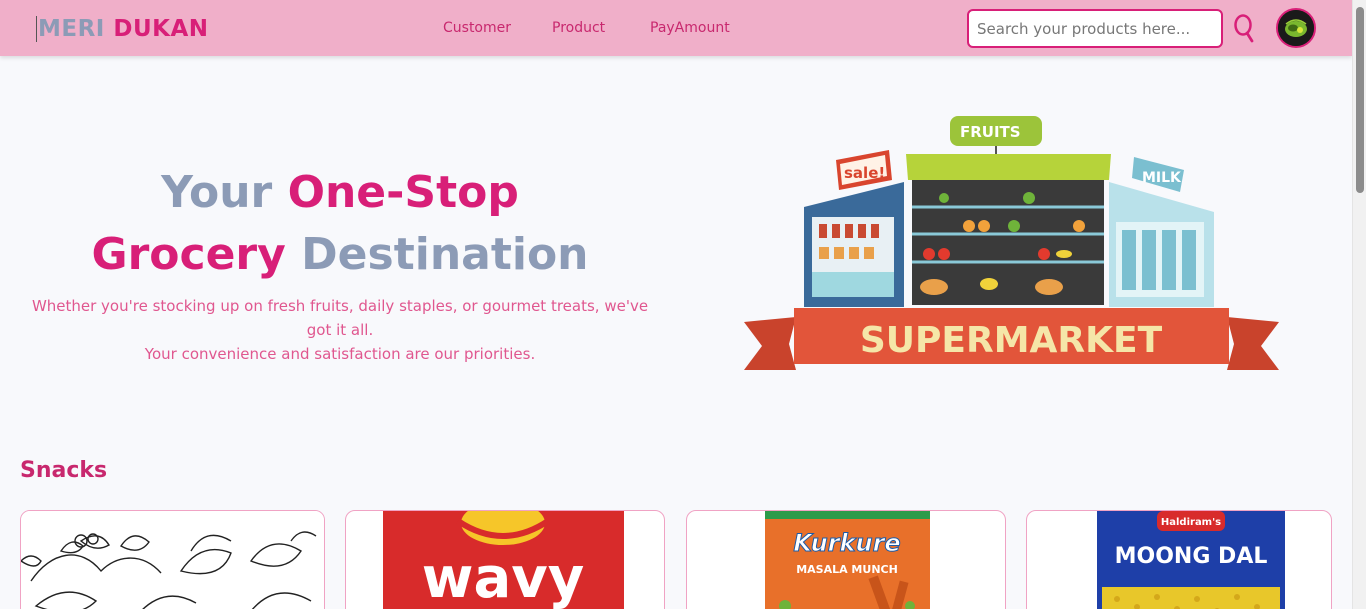 The image size is (1366, 609). I want to click on hero-title-part2: One-Stop, so click(403, 192).